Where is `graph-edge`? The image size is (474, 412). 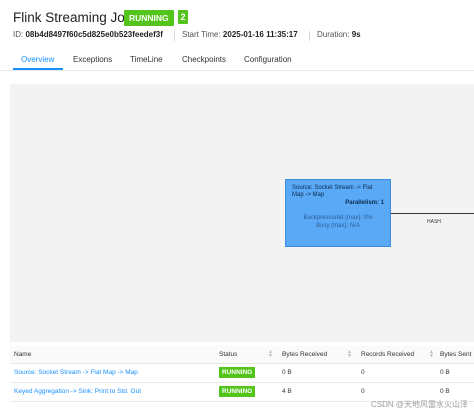
graph-edge is located at coordinates (432, 213).